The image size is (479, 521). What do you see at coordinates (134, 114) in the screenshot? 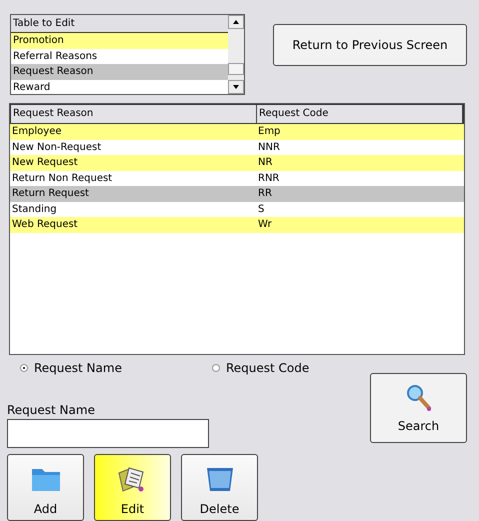
I see `column-header: Request Reason` at bounding box center [134, 114].